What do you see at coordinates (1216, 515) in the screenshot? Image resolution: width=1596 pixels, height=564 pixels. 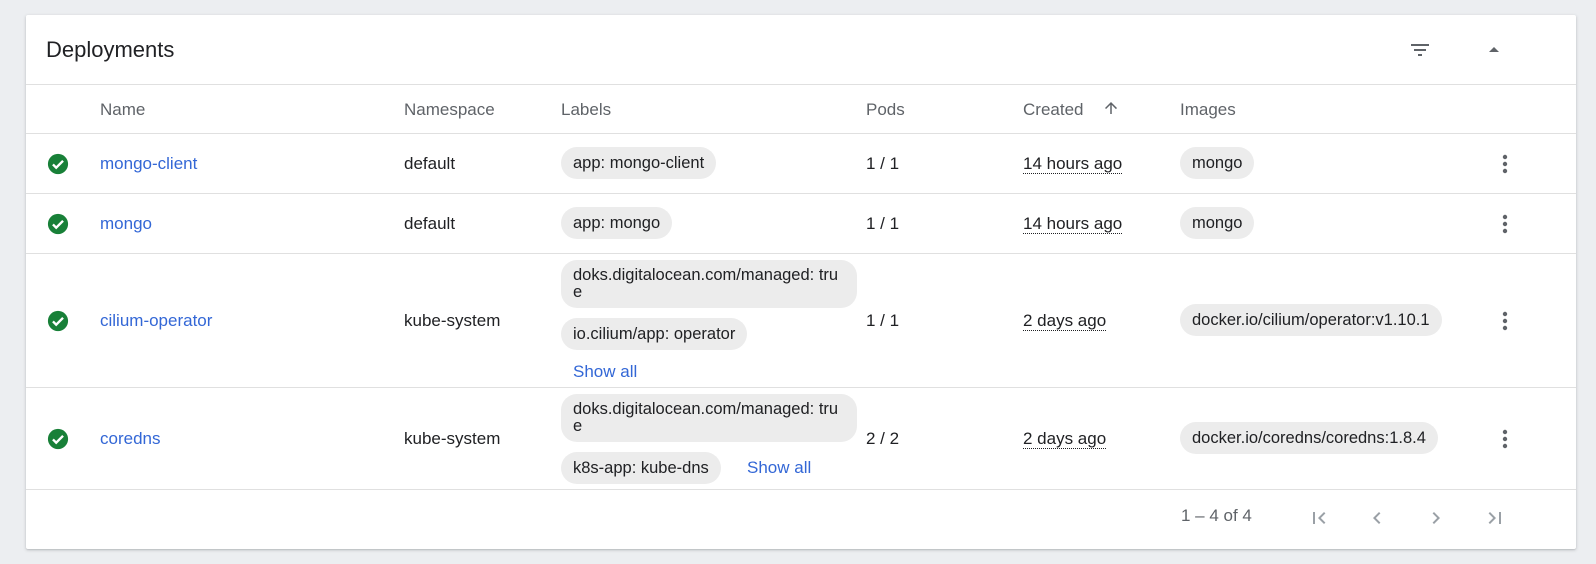 I see `paginator-range-label: 1 – 4 of 4` at bounding box center [1216, 515].